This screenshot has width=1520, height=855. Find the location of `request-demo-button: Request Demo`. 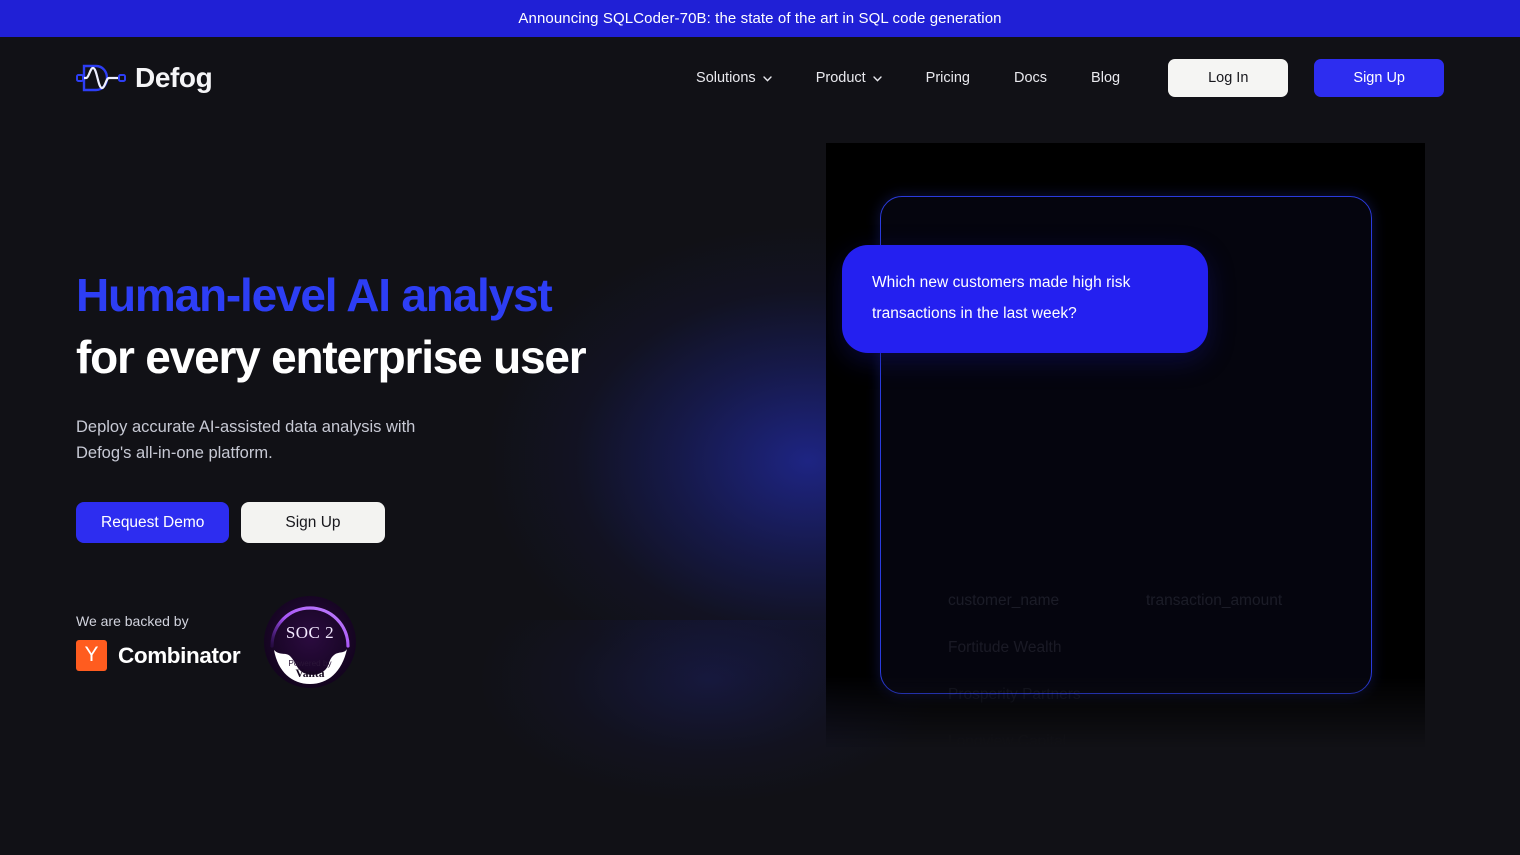

request-demo-button: Request Demo is located at coordinates (153, 522).